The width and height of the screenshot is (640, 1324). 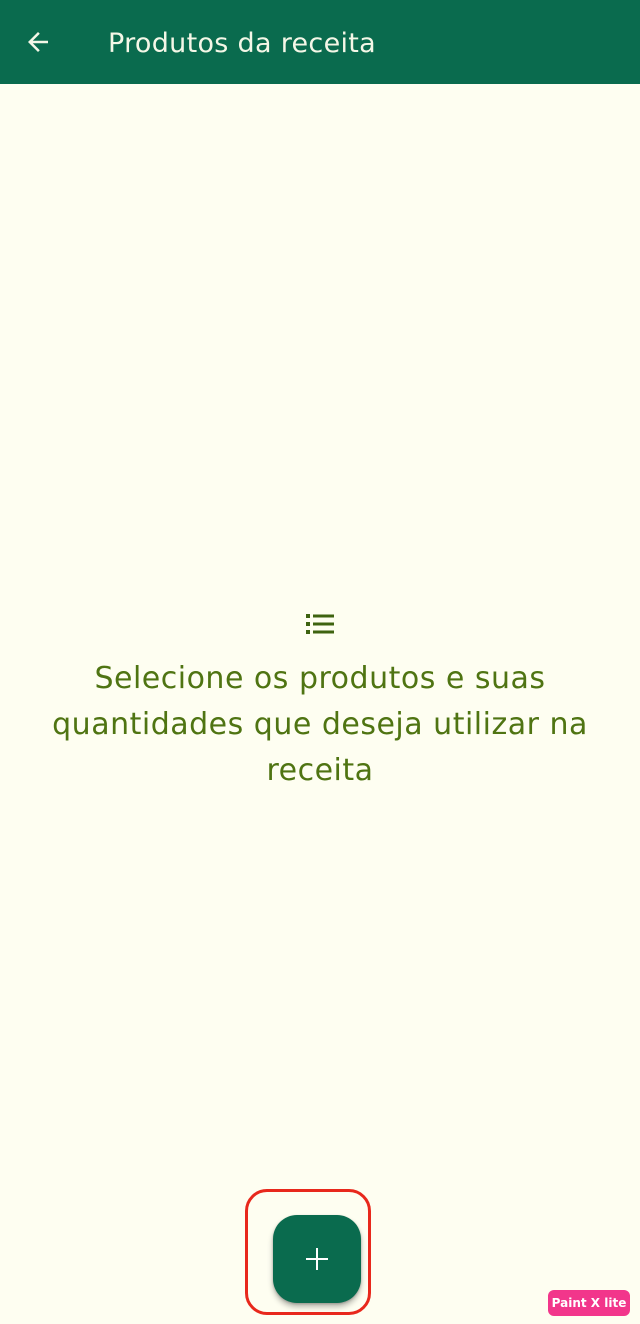 I want to click on app-bar: Produtos da receita, so click(x=320, y=42).